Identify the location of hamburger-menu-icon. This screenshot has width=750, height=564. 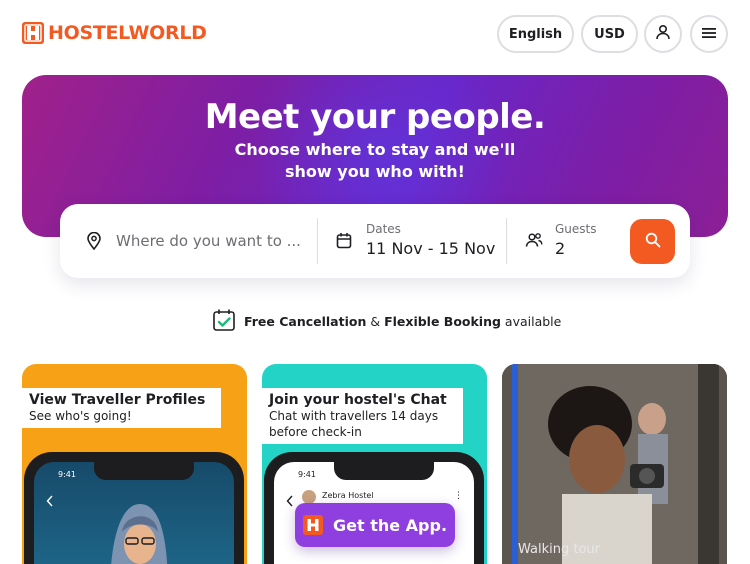
(709, 34).